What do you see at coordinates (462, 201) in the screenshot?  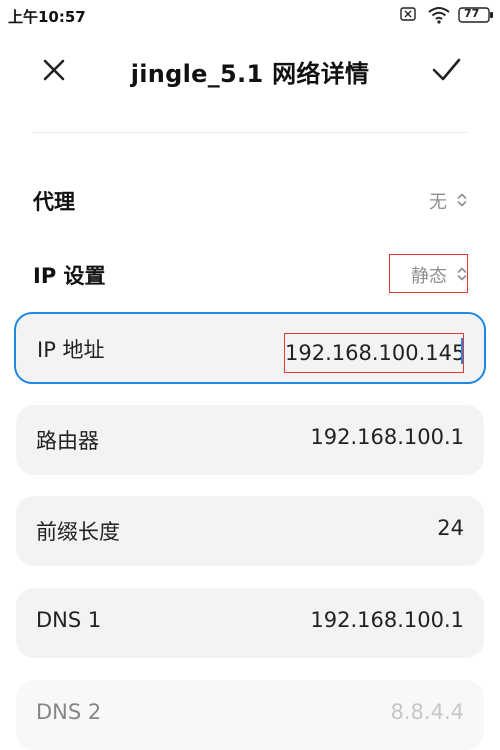 I see `chevron-updown-icon` at bounding box center [462, 201].